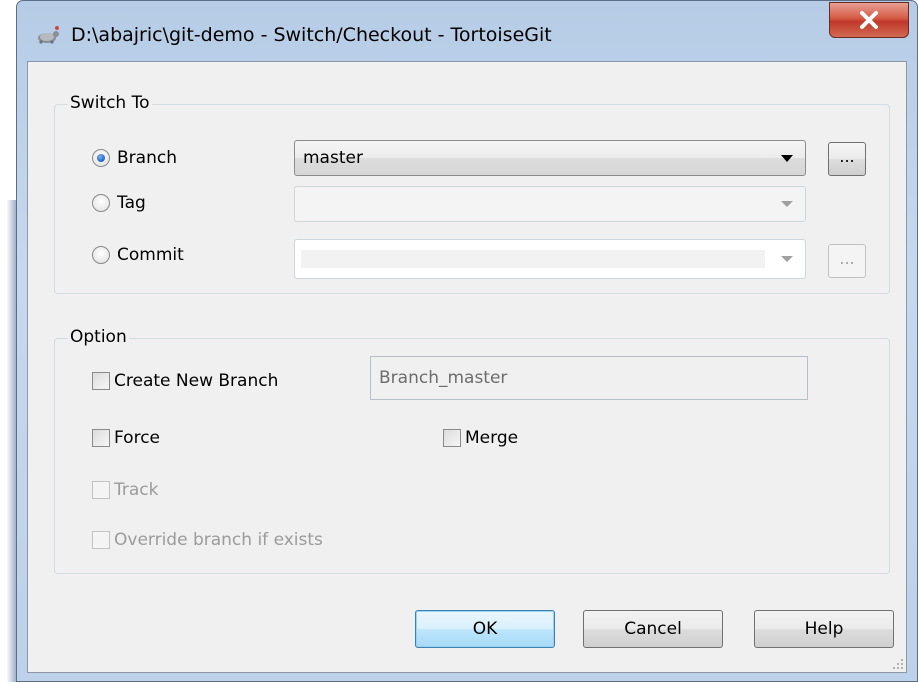  What do you see at coordinates (653, 629) in the screenshot?
I see `cancel-button: Cancel` at bounding box center [653, 629].